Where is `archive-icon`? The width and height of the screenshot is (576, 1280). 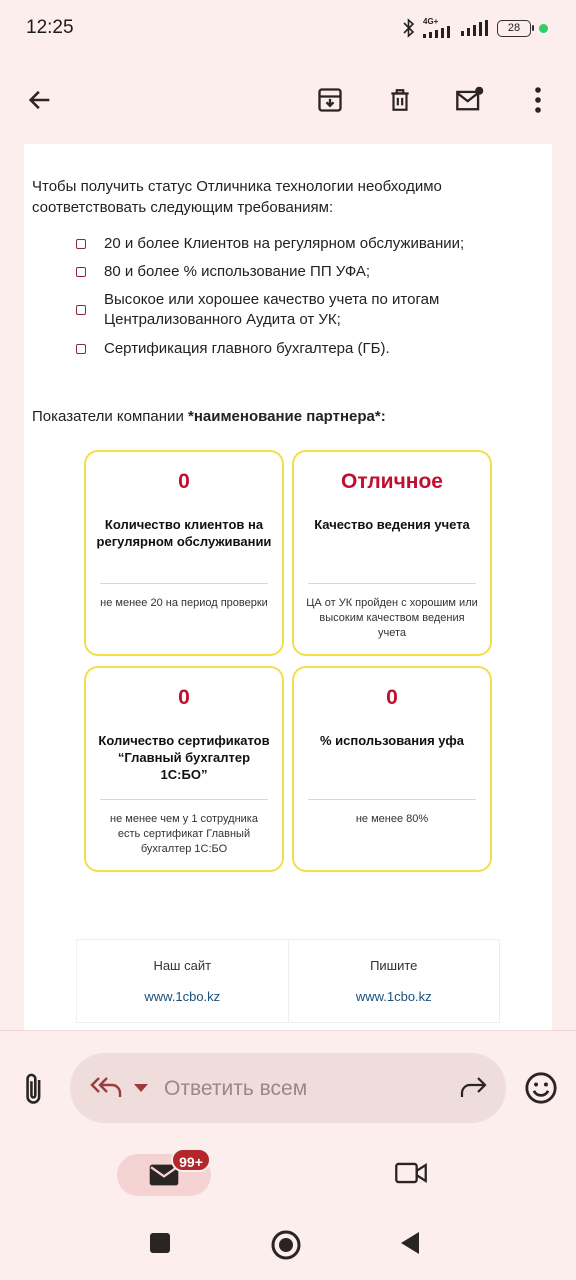
archive-icon is located at coordinates (330, 100).